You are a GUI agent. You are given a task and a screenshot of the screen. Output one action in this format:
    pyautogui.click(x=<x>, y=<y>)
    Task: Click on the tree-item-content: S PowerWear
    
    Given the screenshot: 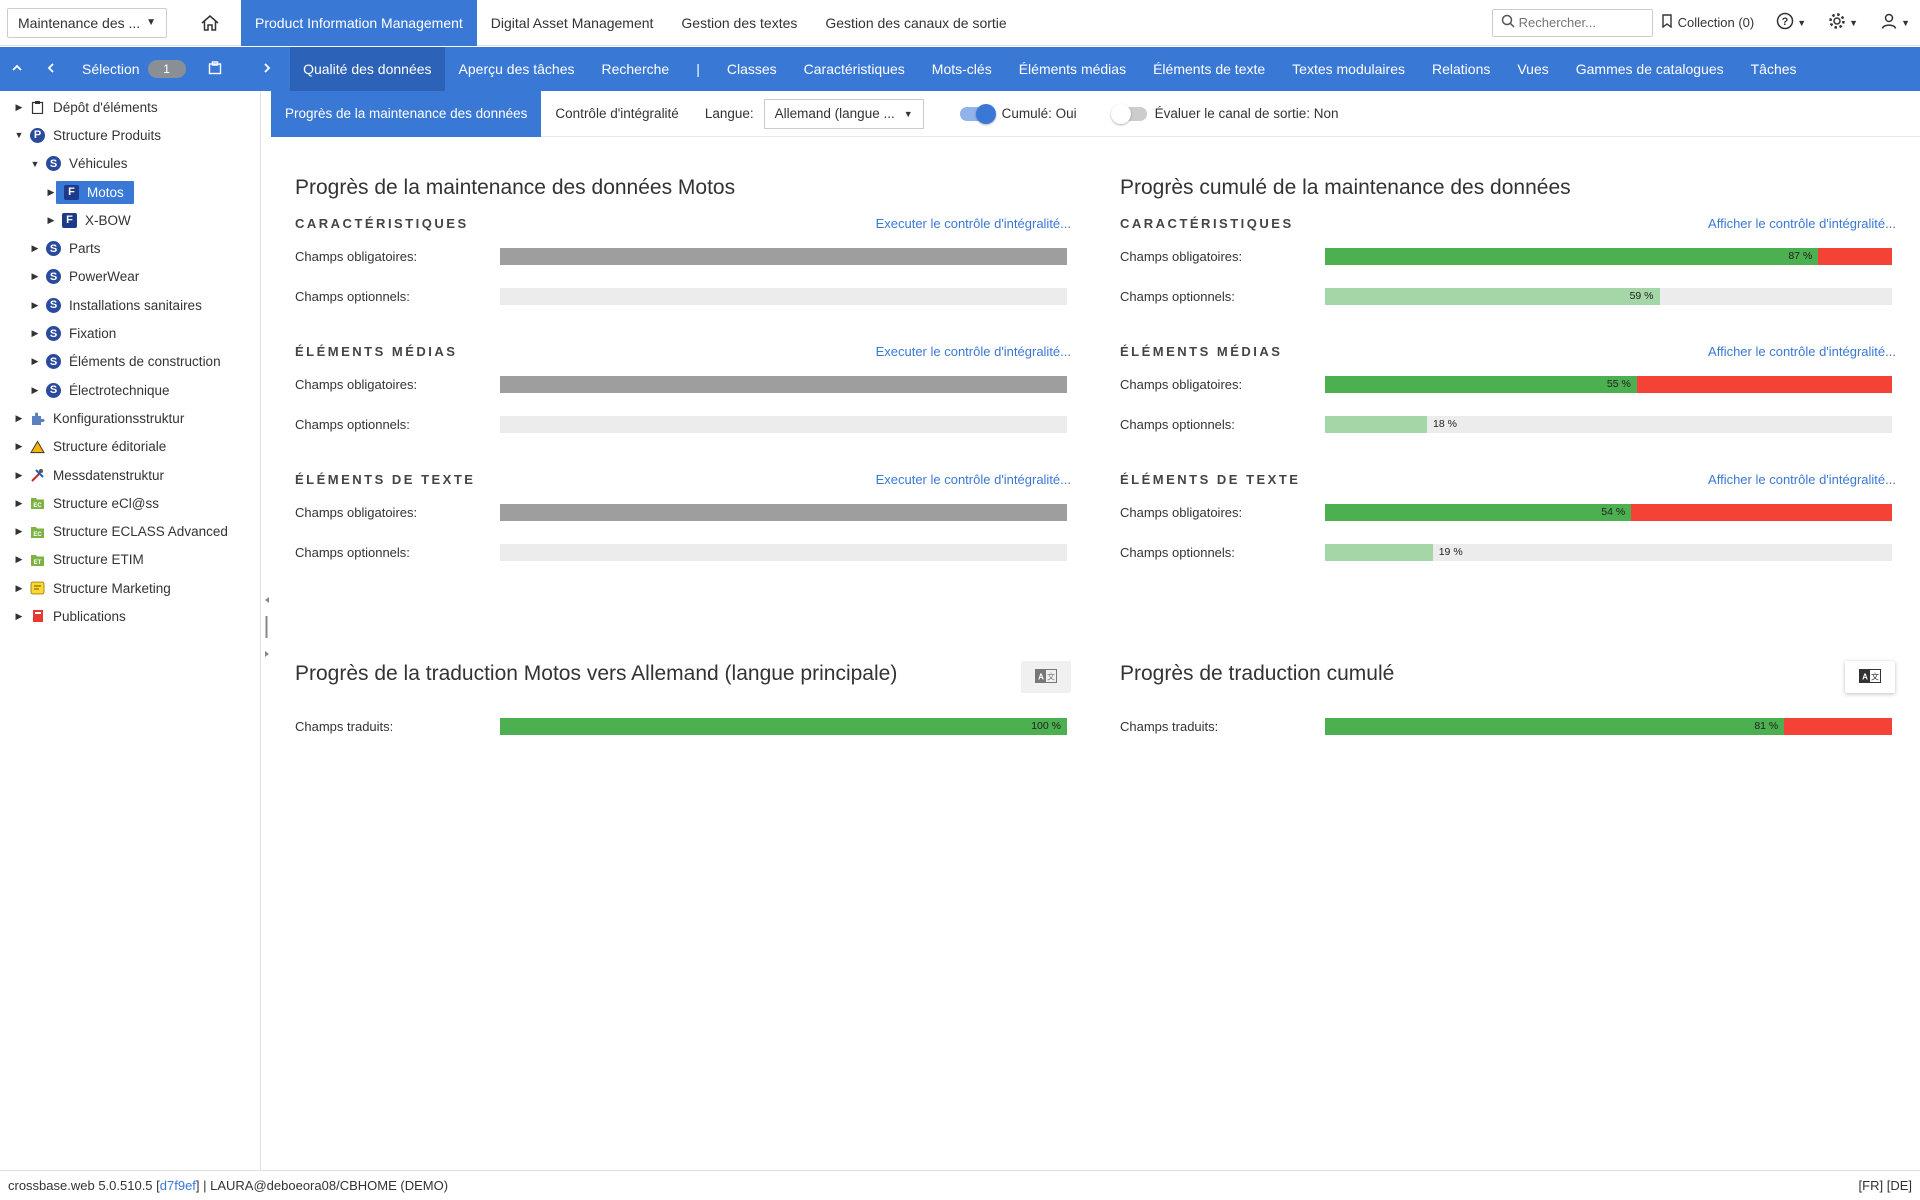 What is the action you would take?
    pyautogui.click(x=91, y=276)
    